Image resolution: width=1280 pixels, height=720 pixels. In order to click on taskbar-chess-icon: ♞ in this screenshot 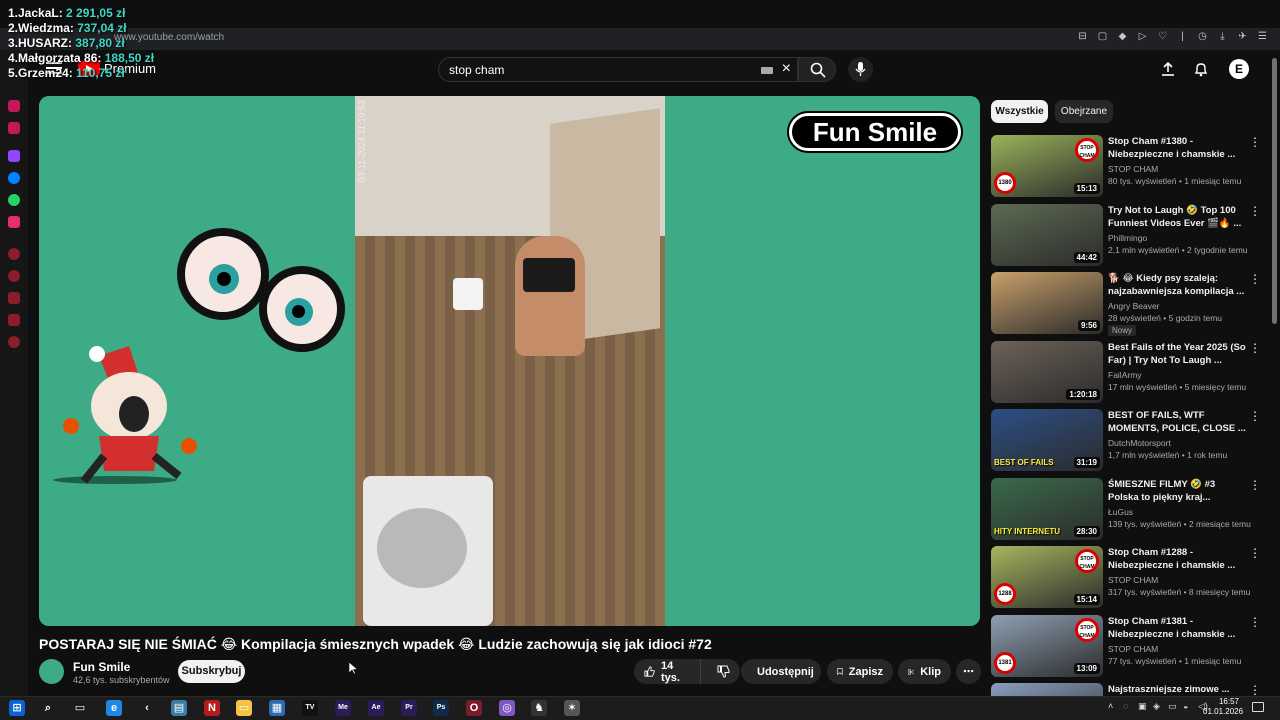, I will do `click(539, 708)`.